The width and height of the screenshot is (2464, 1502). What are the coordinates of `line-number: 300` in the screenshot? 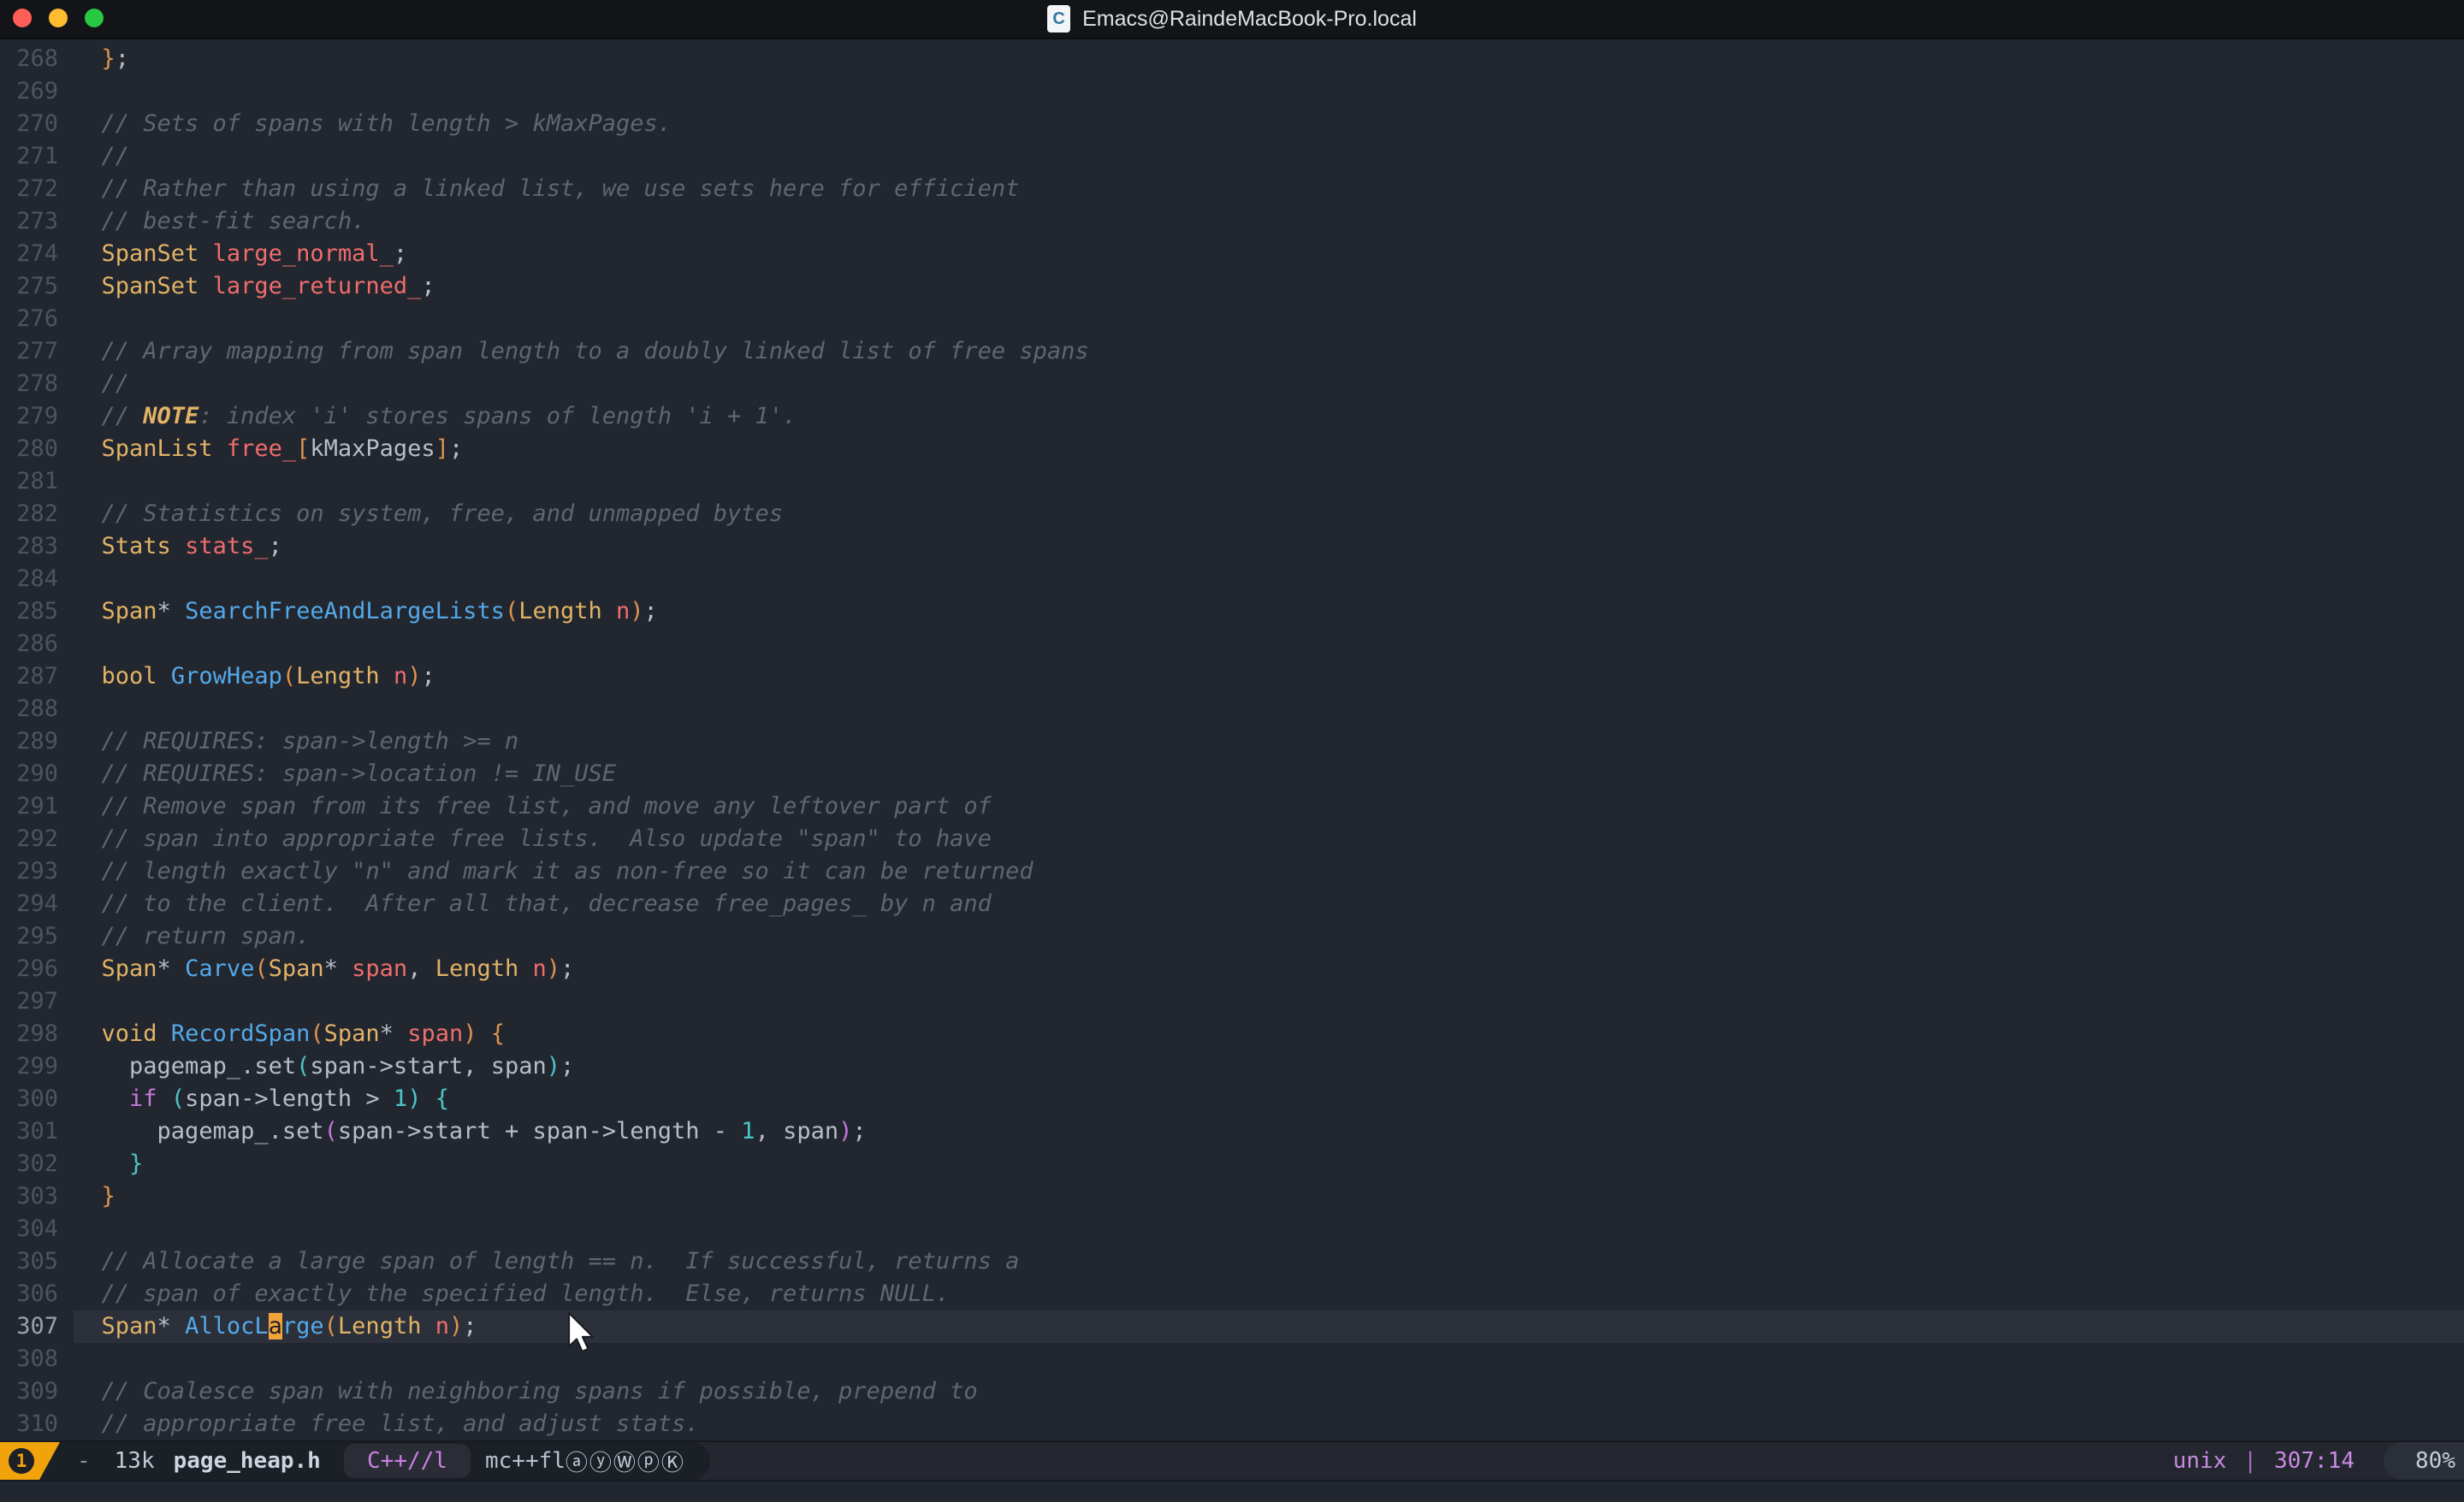 It's located at (37, 1098).